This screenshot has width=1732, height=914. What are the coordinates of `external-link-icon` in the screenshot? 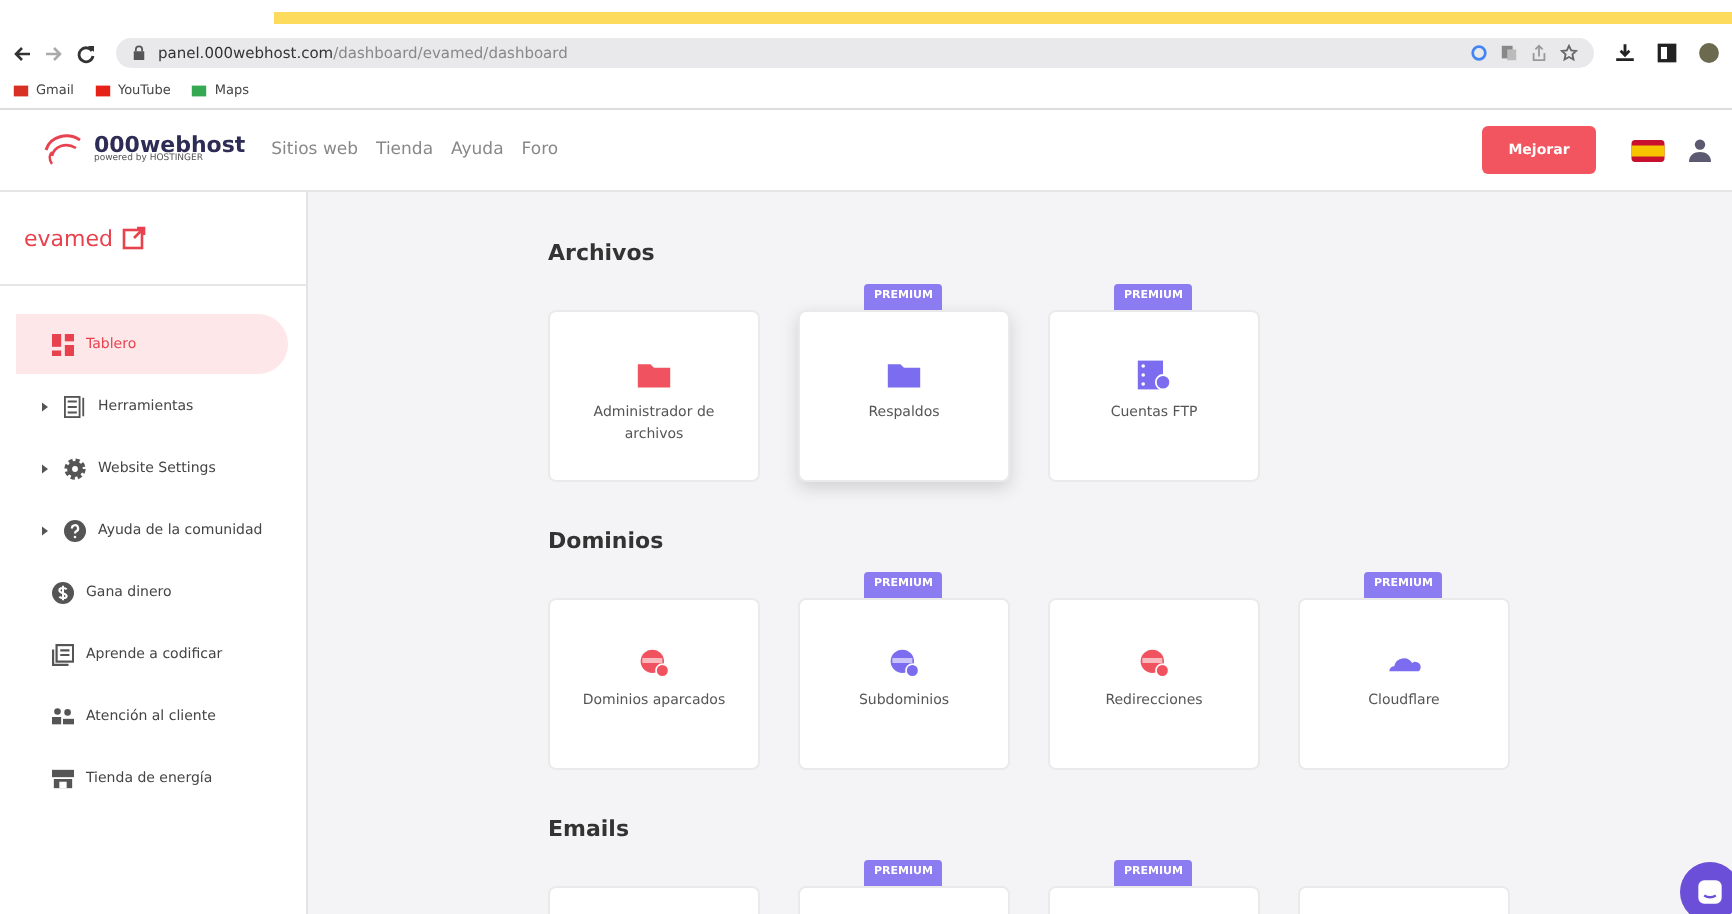 It's located at (134, 238).